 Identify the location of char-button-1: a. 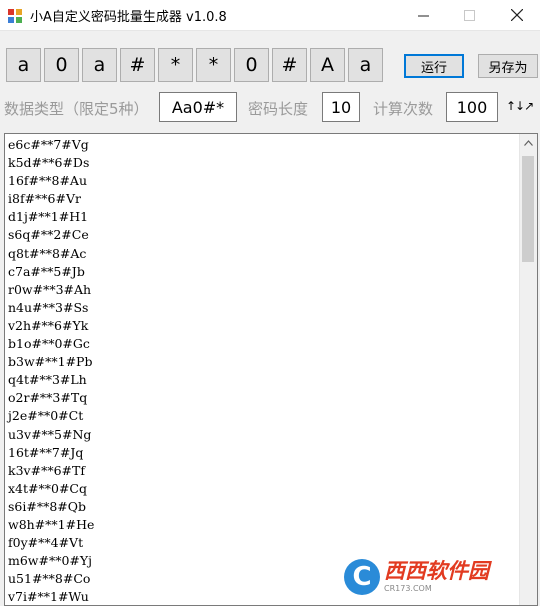
(23, 65).